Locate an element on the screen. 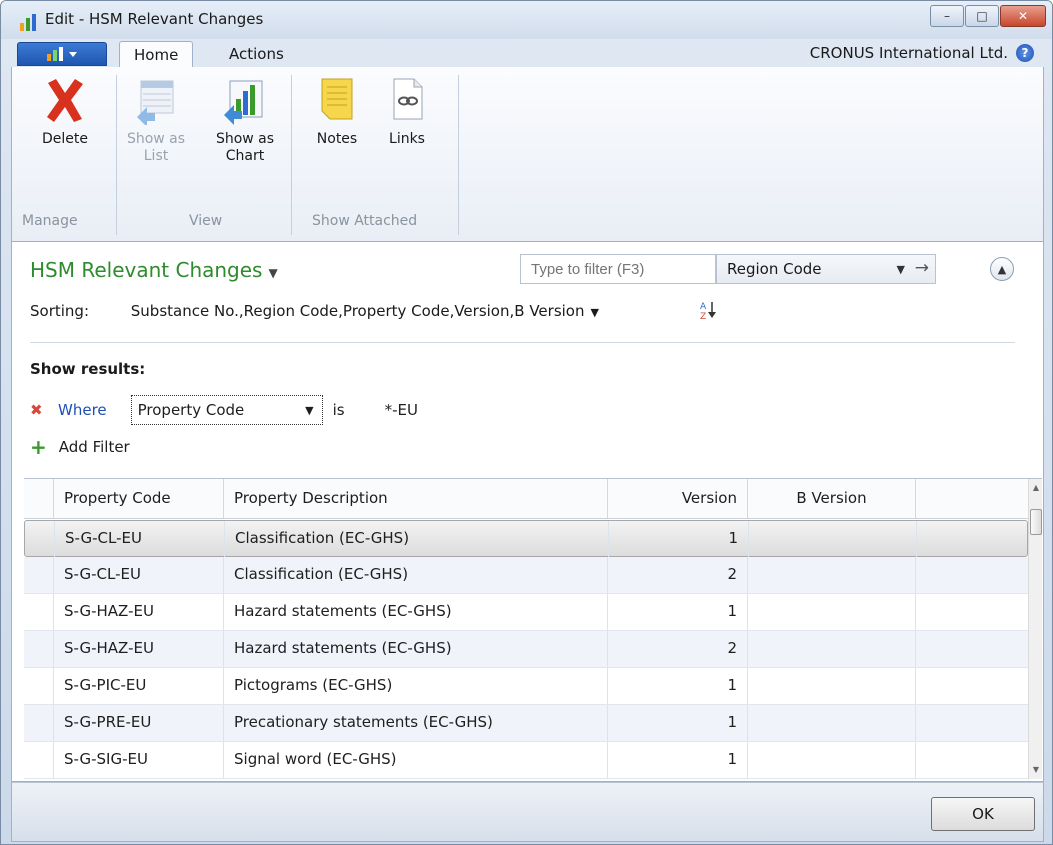  filter-property-value: Property Code is located at coordinates (191, 410).